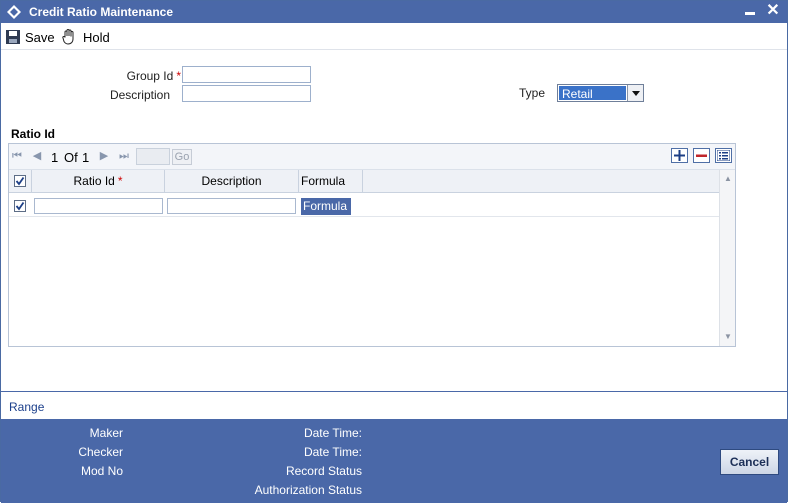  Describe the element at coordinates (531, 93) in the screenshot. I see `type-label: Type` at that location.